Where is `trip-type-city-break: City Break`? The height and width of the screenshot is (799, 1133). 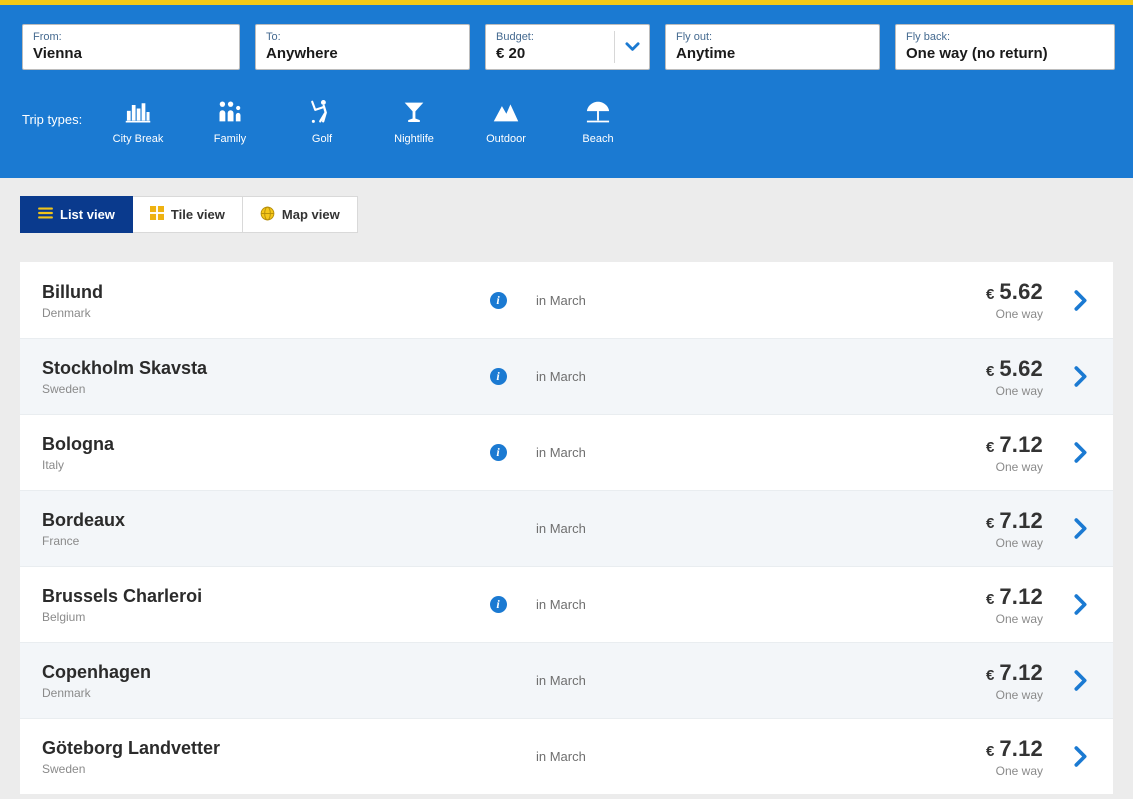
trip-type-city-break: City Break is located at coordinates (138, 119).